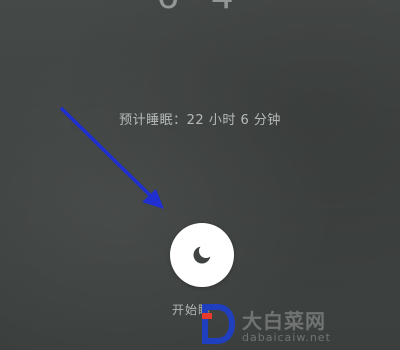 The width and height of the screenshot is (400, 350). Describe the element at coordinates (286, 337) in the screenshot. I see `watermark-domain: dabaicaiw.net` at that location.